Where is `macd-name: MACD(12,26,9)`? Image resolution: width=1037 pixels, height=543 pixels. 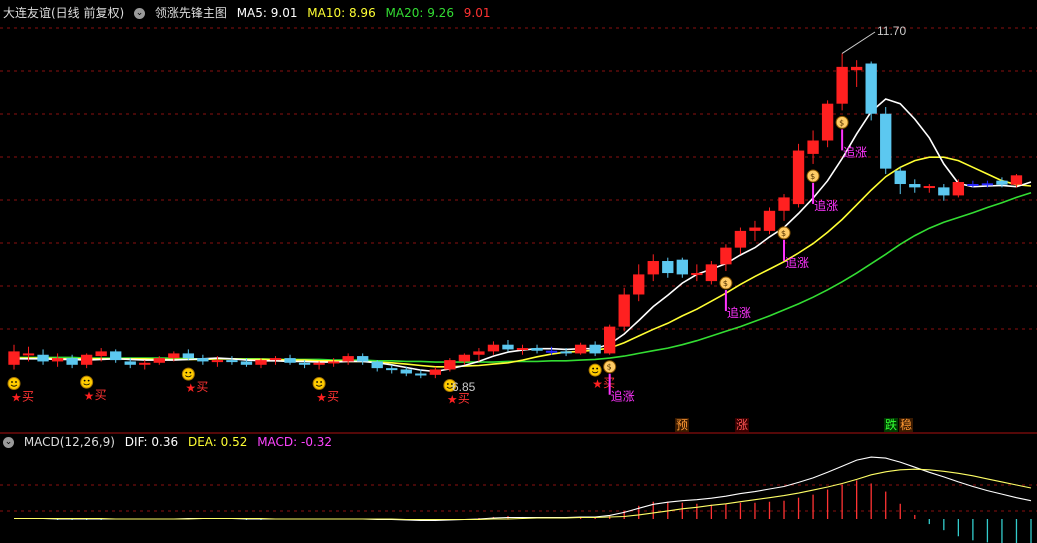 macd-name: MACD(12,26,9) is located at coordinates (69, 442).